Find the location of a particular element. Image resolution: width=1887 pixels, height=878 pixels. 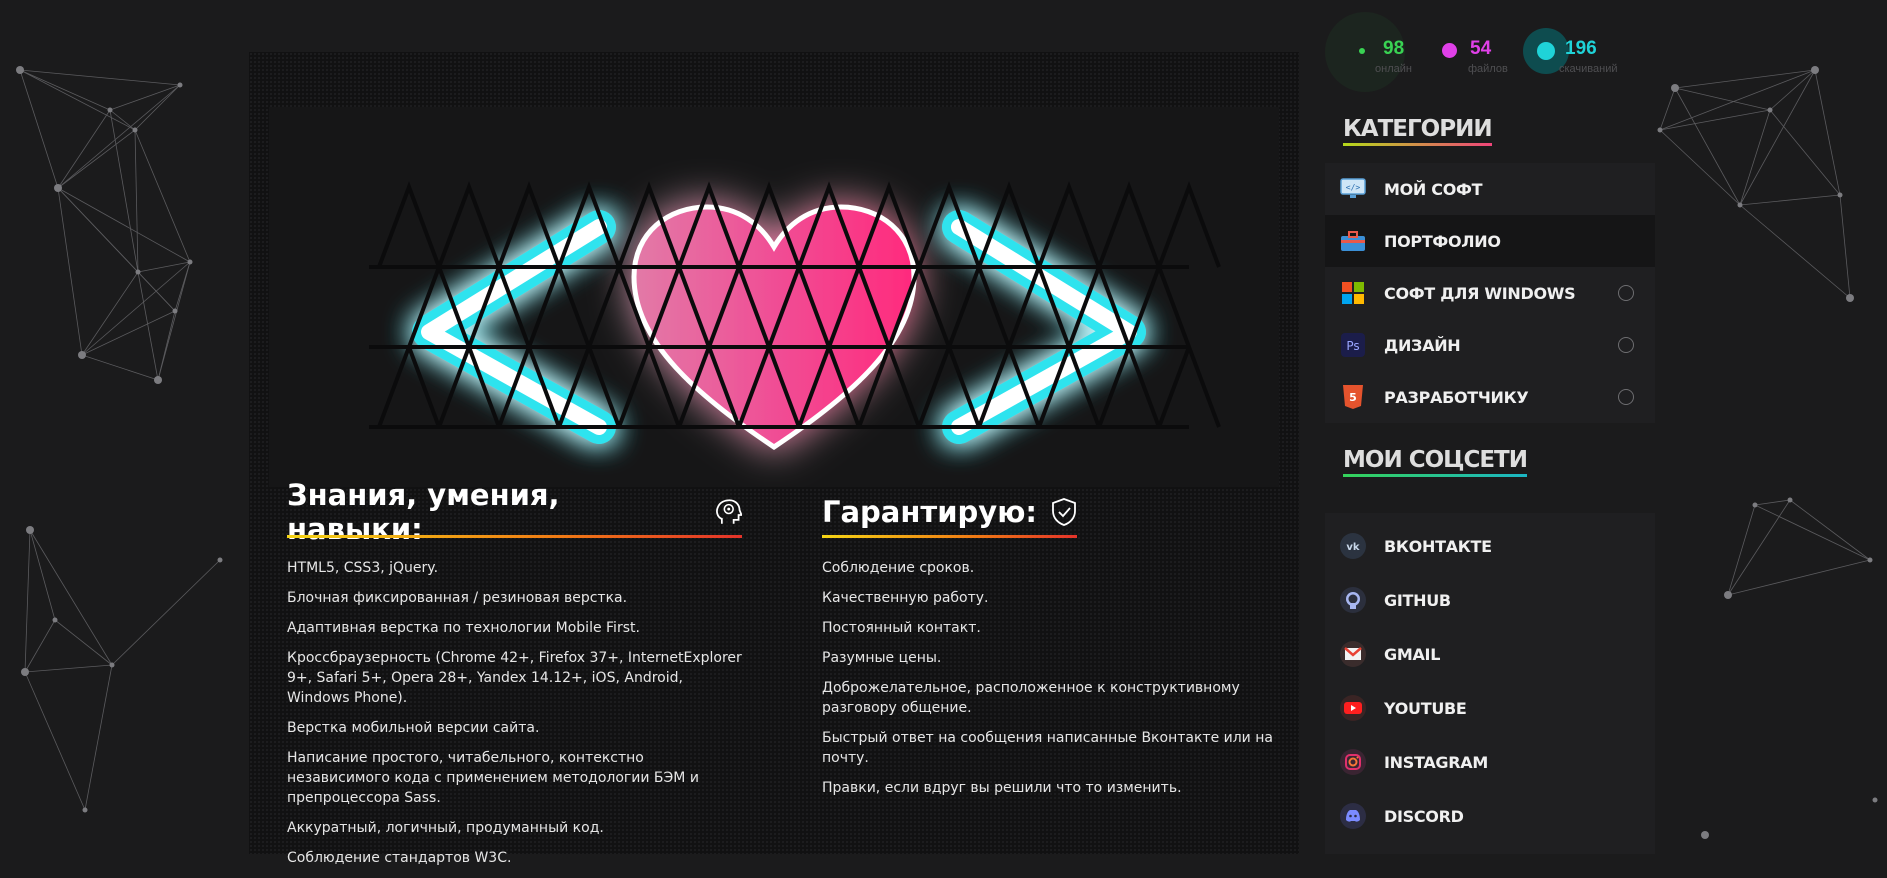

photoshop-icon: Ps is located at coordinates (1353, 345).